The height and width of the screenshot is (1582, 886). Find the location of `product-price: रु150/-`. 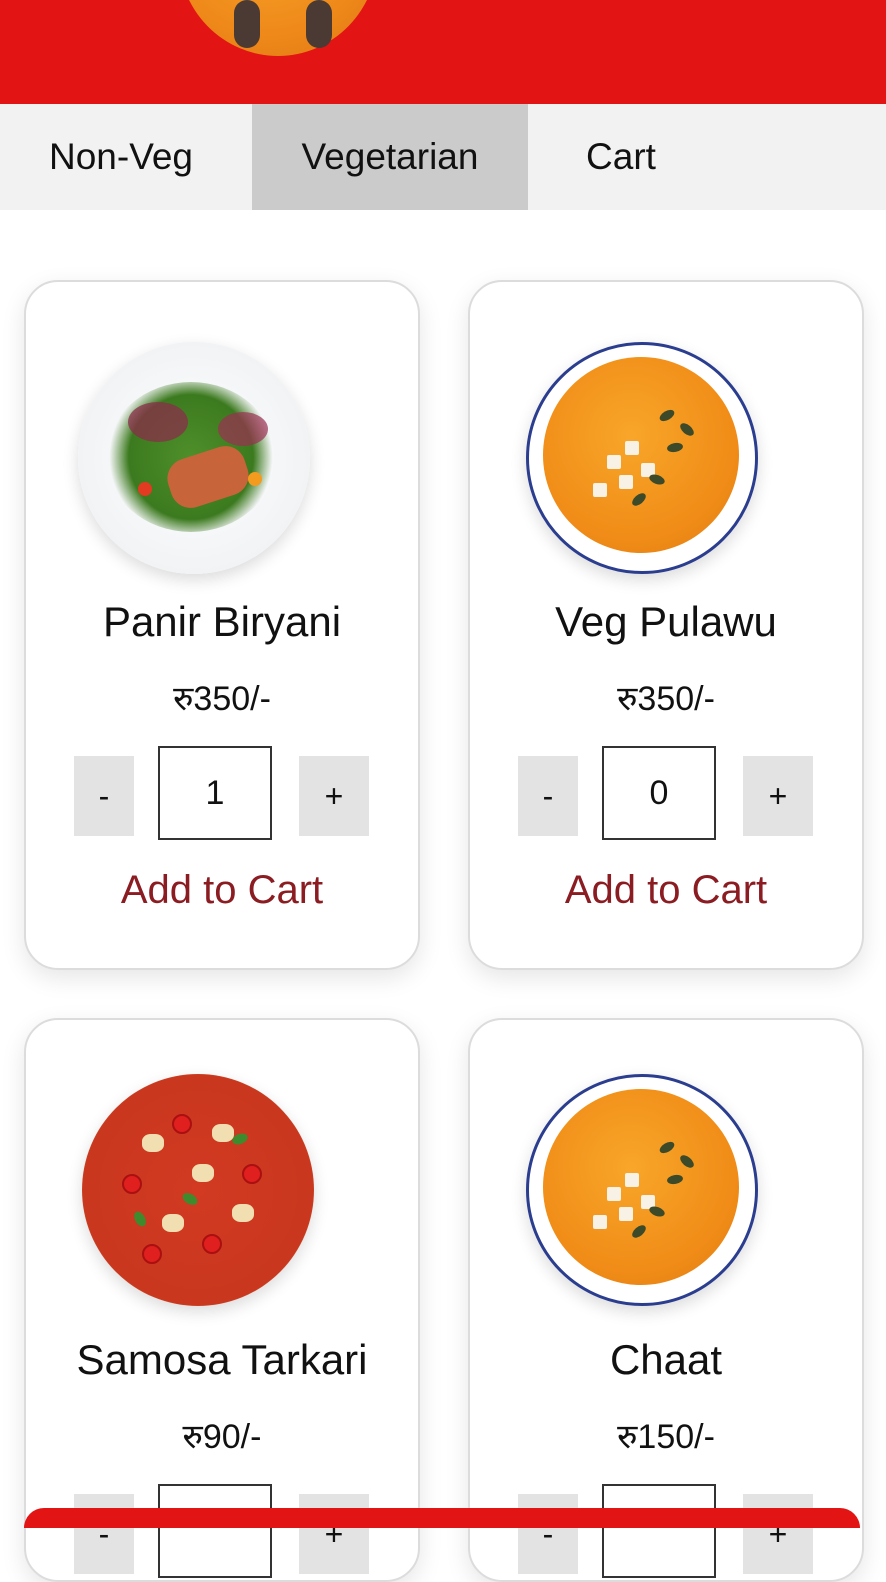

product-price: रु150/- is located at coordinates (666, 1437).